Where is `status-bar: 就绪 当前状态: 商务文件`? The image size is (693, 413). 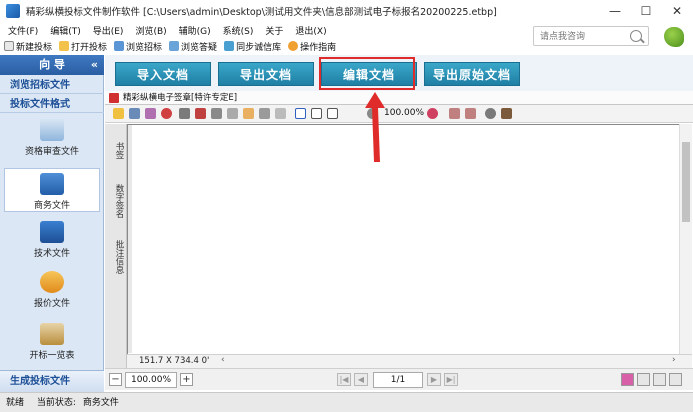
status-bar: 就绪 当前状态: 商务文件 is located at coordinates (346, 402).